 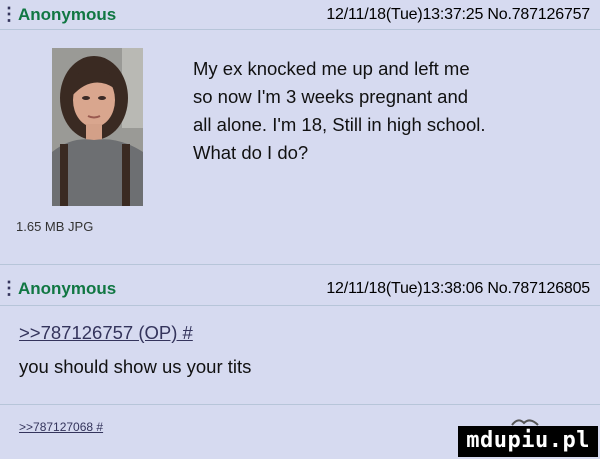 I want to click on comment-line: so now I'm 3 weeks pregnant and, so click(x=331, y=96).